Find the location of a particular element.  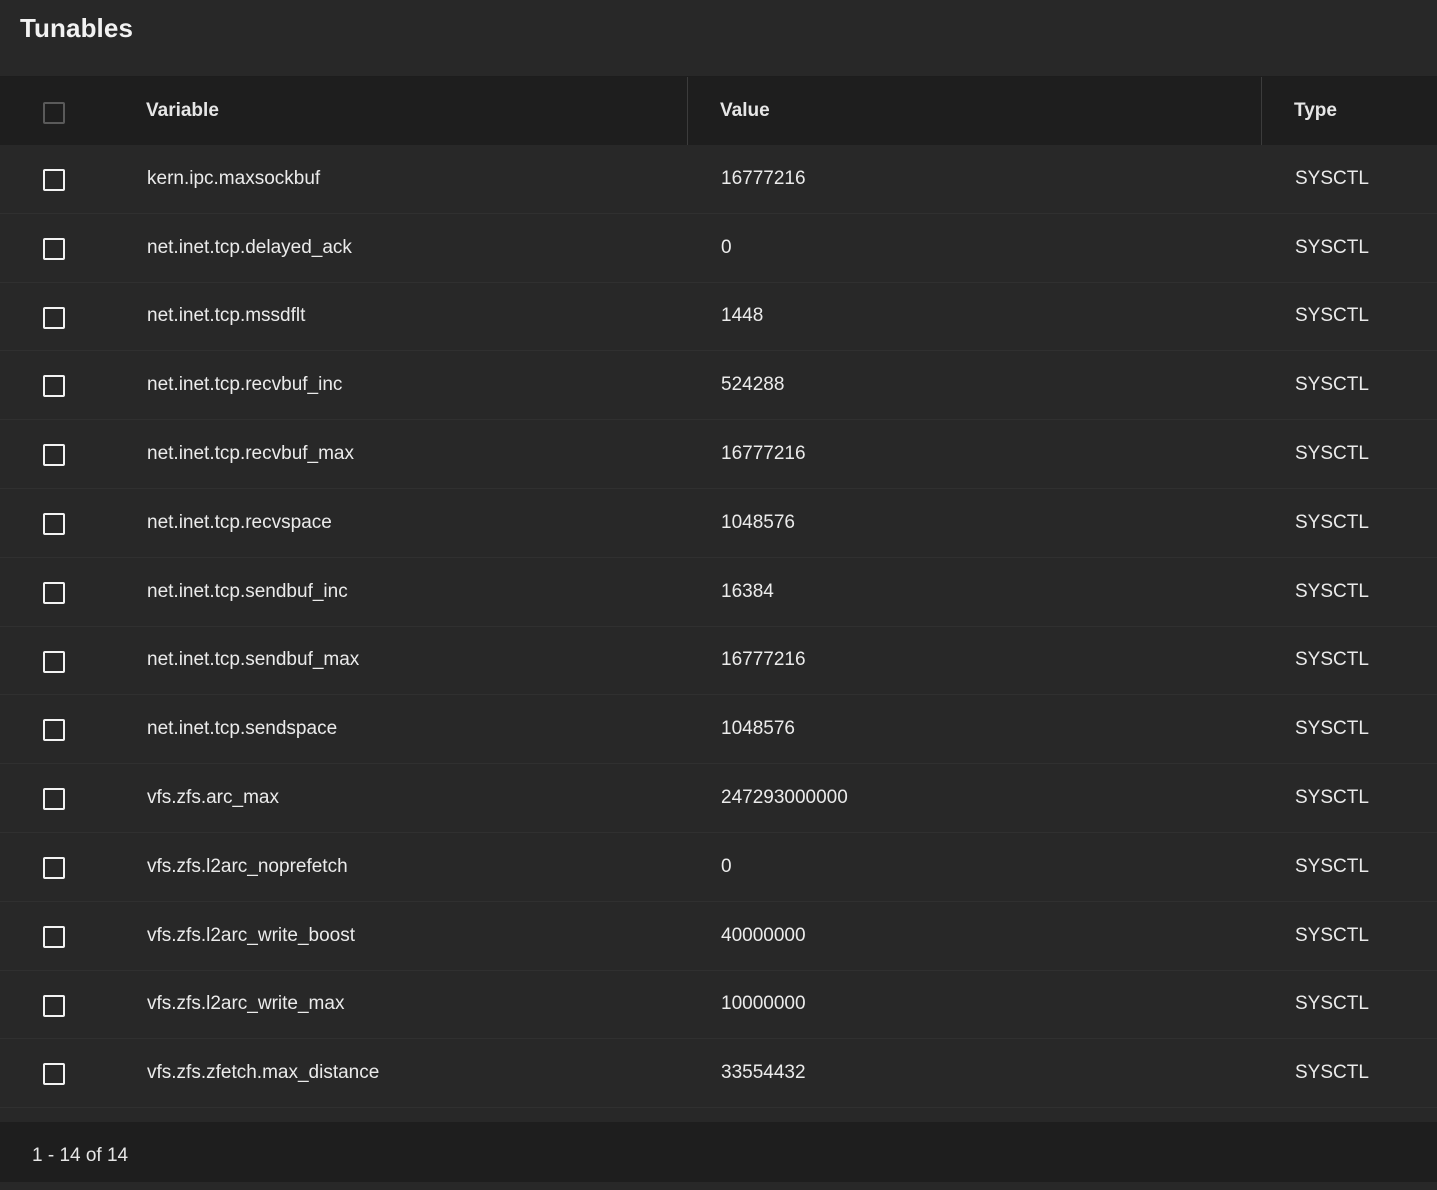

table-row: net.inet.tcp.mssdflt 1448 SYSCTL is located at coordinates (718, 317).